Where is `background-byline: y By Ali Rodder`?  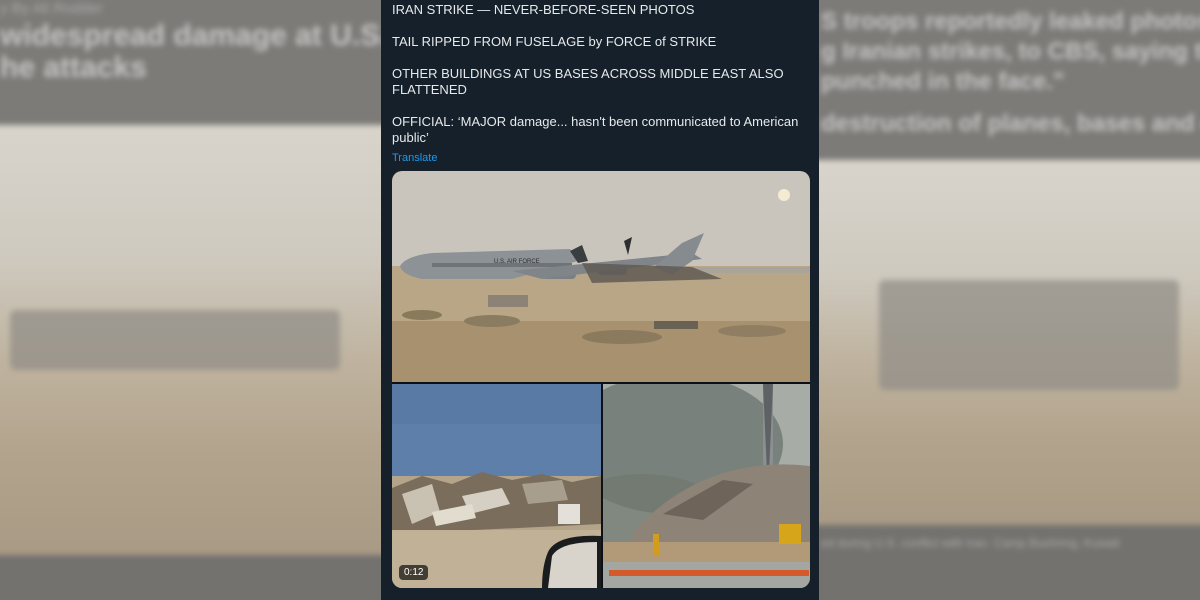
background-byline: y By Ali Rodder is located at coordinates (51, 8).